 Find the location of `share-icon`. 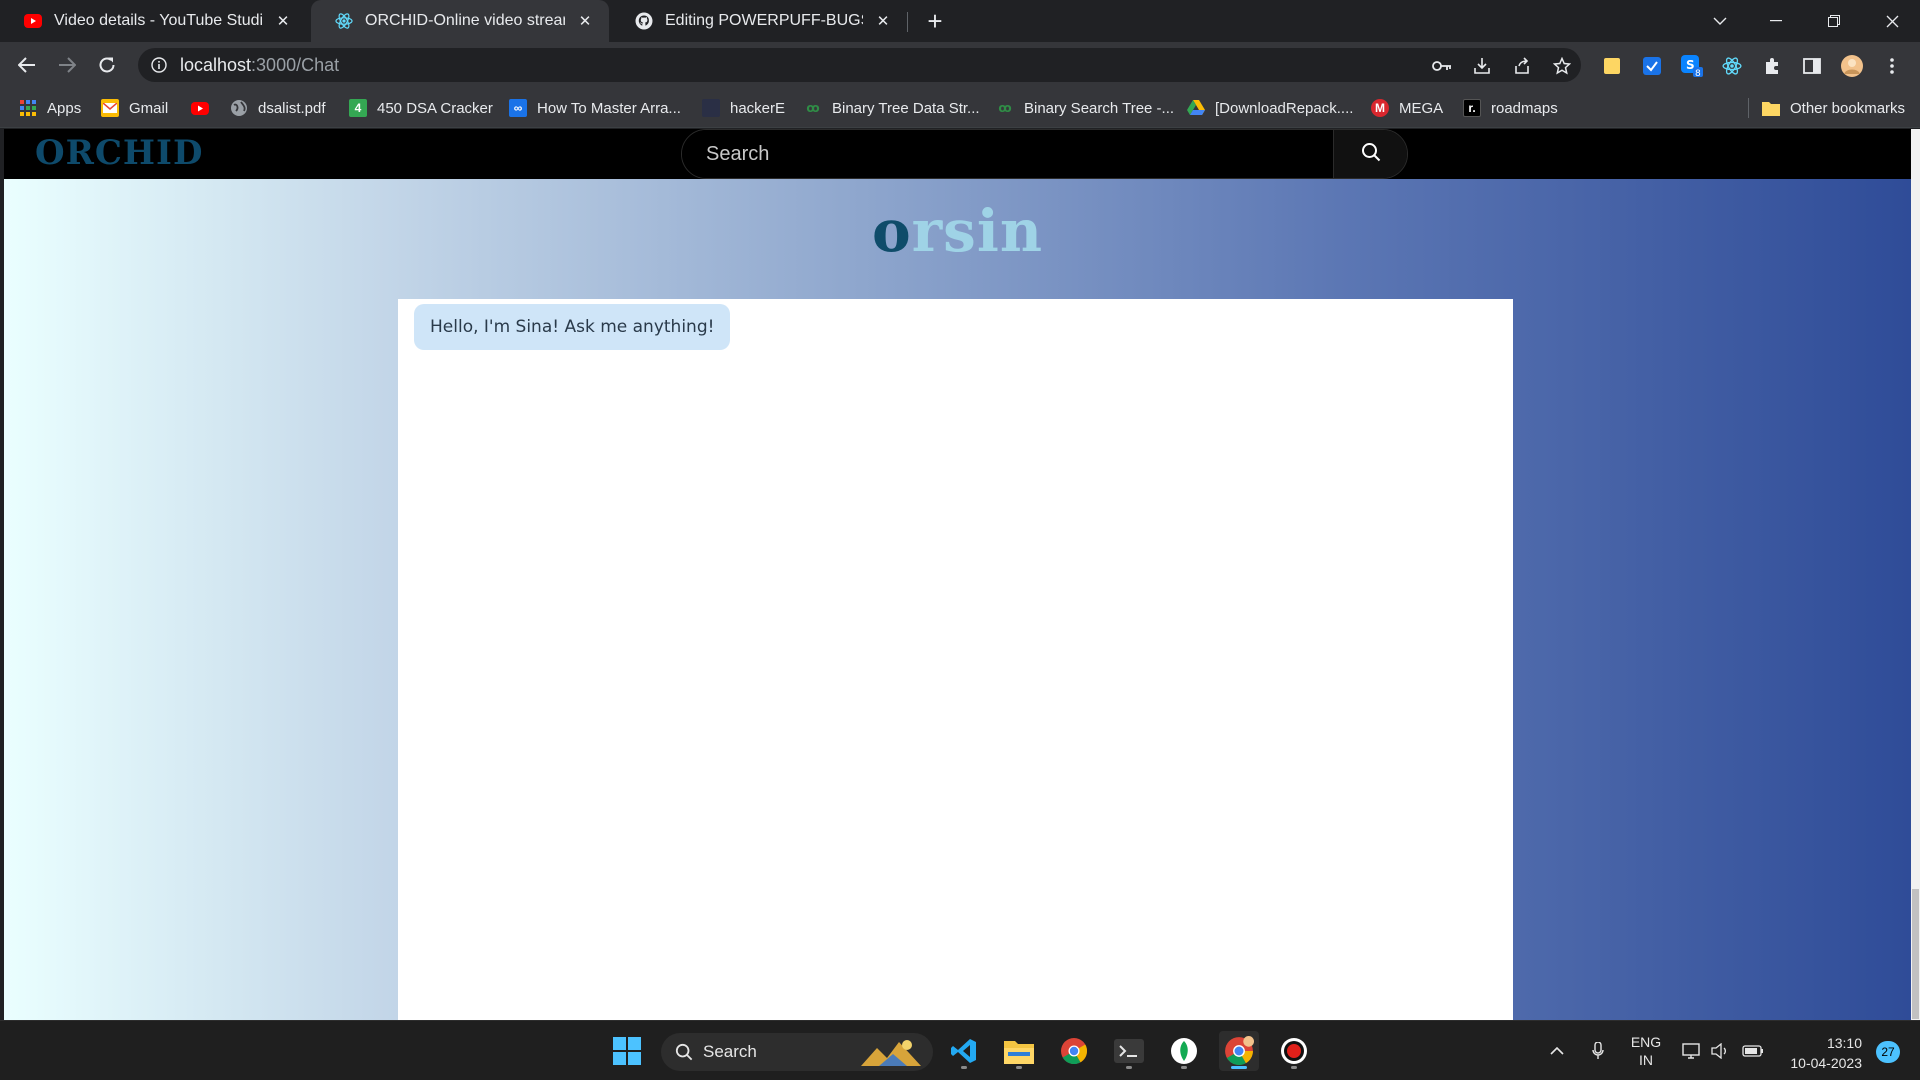

share-icon is located at coordinates (1522, 66).